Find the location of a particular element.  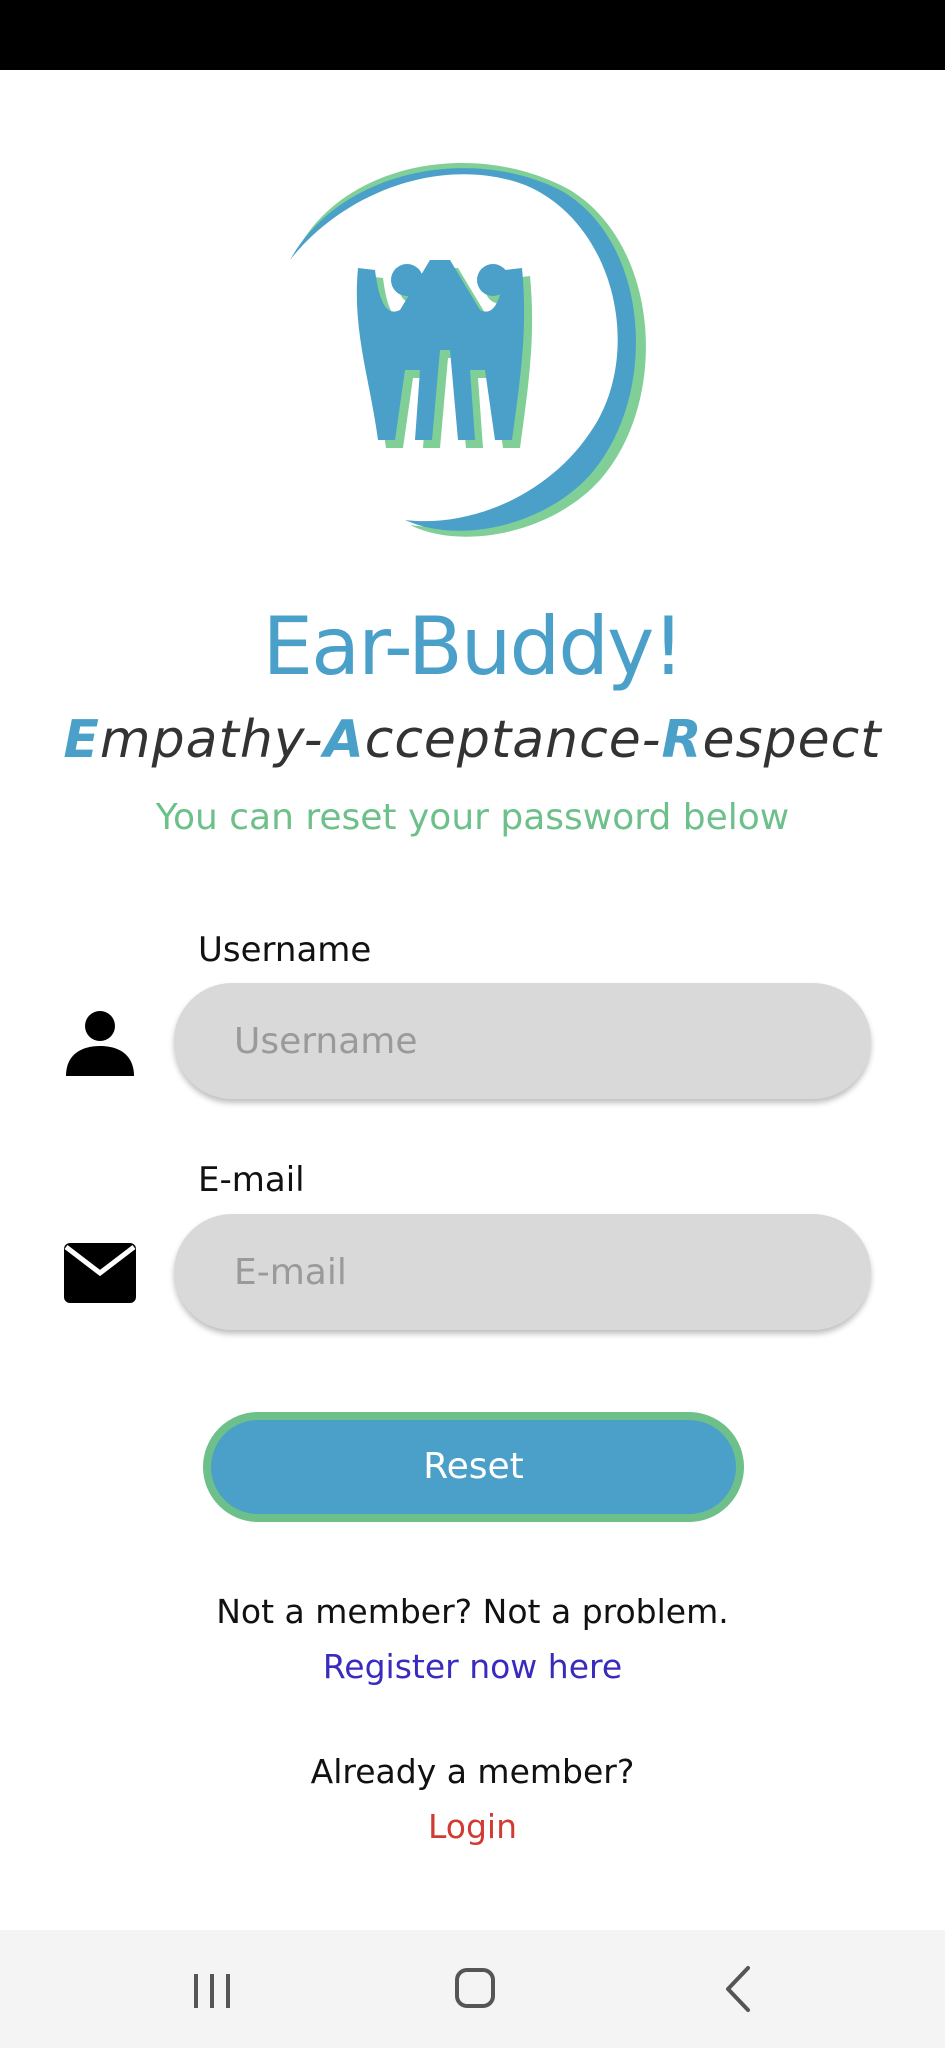

email-label: E-mail is located at coordinates (251, 1180).